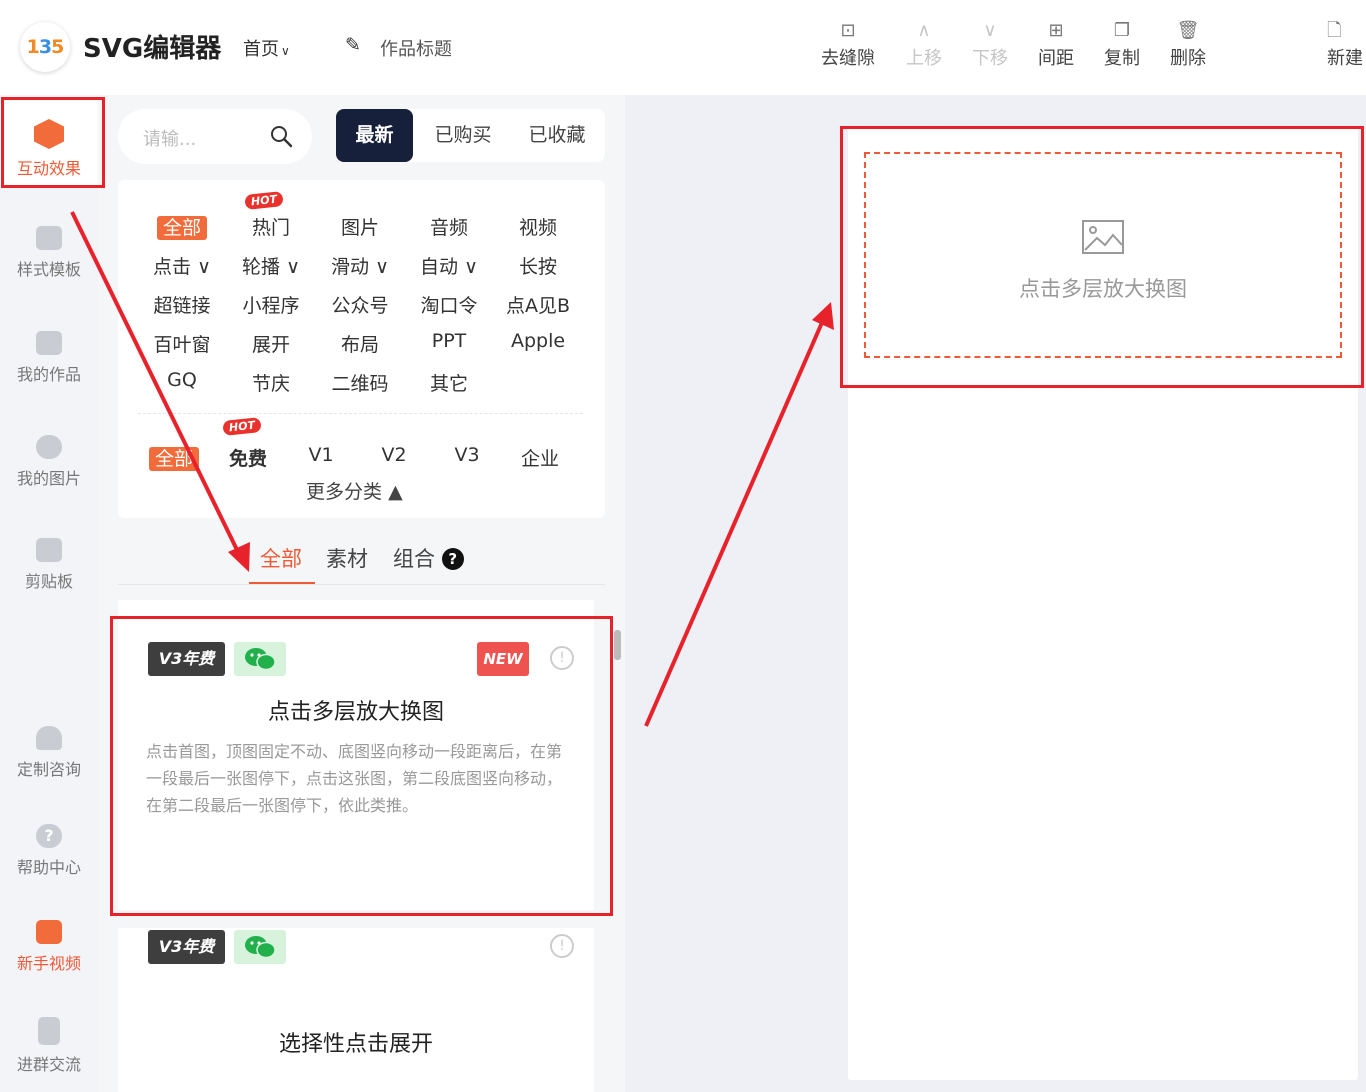 This screenshot has width=1366, height=1092. What do you see at coordinates (360, 343) in the screenshot?
I see `category-layout: 布局` at bounding box center [360, 343].